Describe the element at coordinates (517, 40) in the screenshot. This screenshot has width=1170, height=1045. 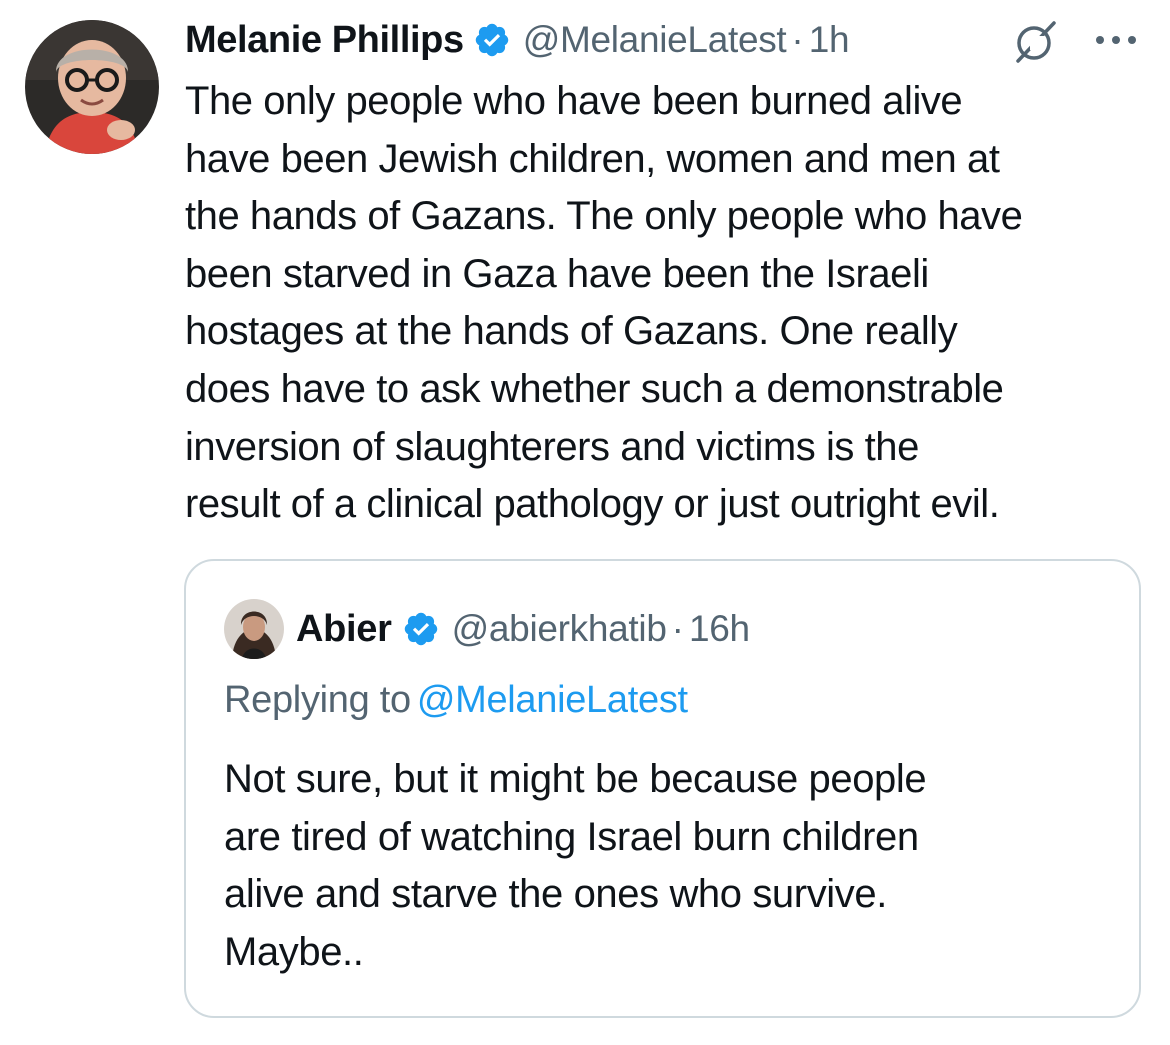
I see `tweet-header: Melanie Phillips @MelanieLatest · 1h` at that location.